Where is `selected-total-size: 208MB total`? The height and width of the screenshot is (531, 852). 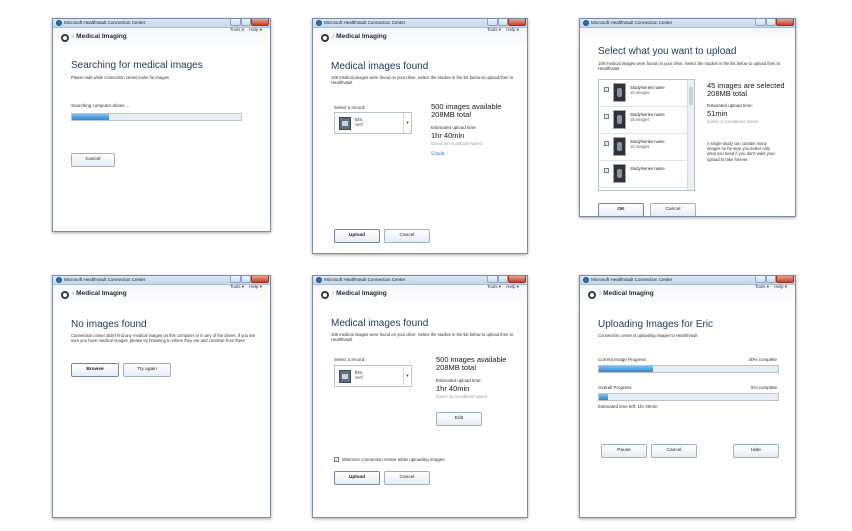
selected-total-size: 208MB total is located at coordinates (727, 93).